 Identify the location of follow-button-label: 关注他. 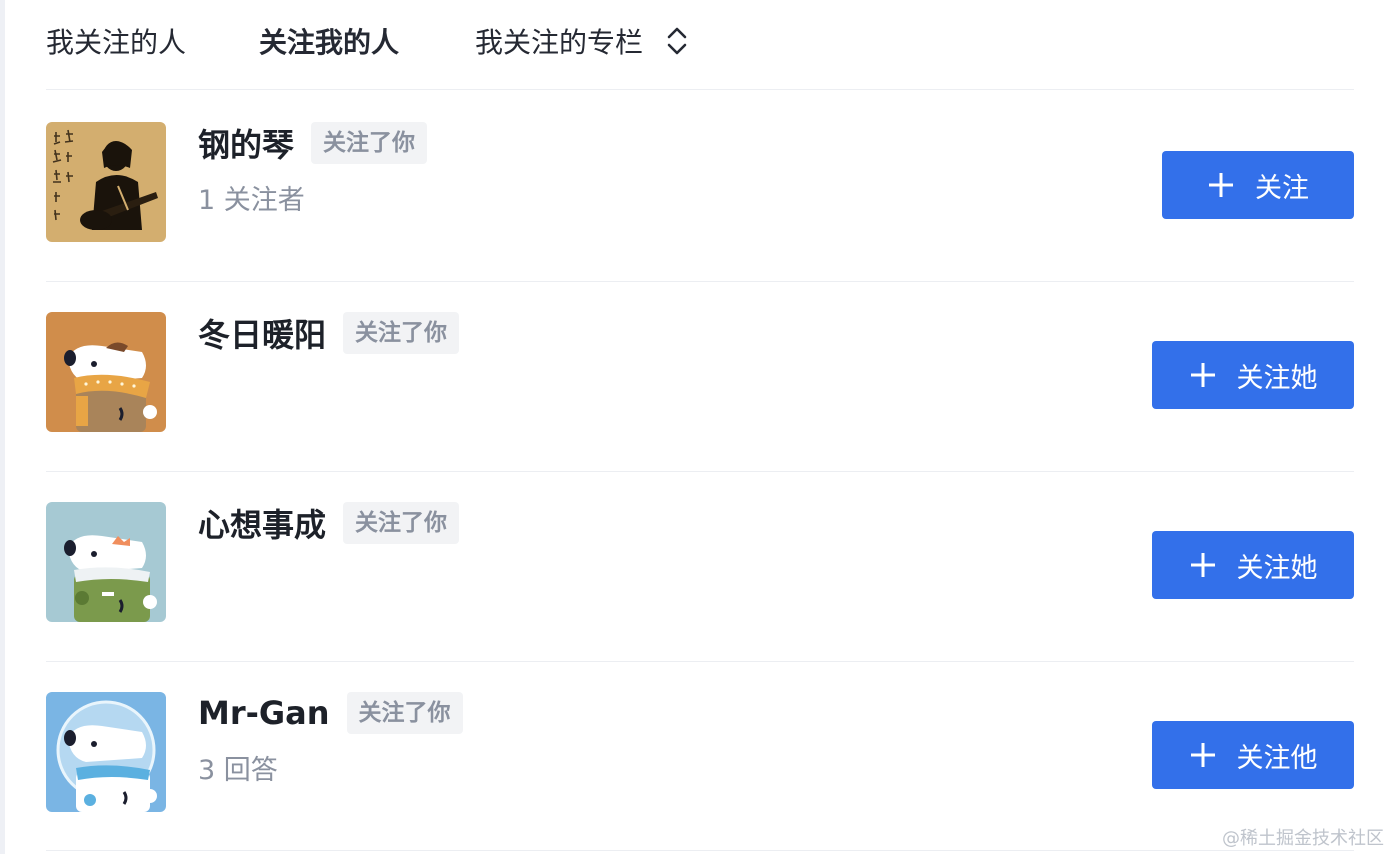
(1277, 758).